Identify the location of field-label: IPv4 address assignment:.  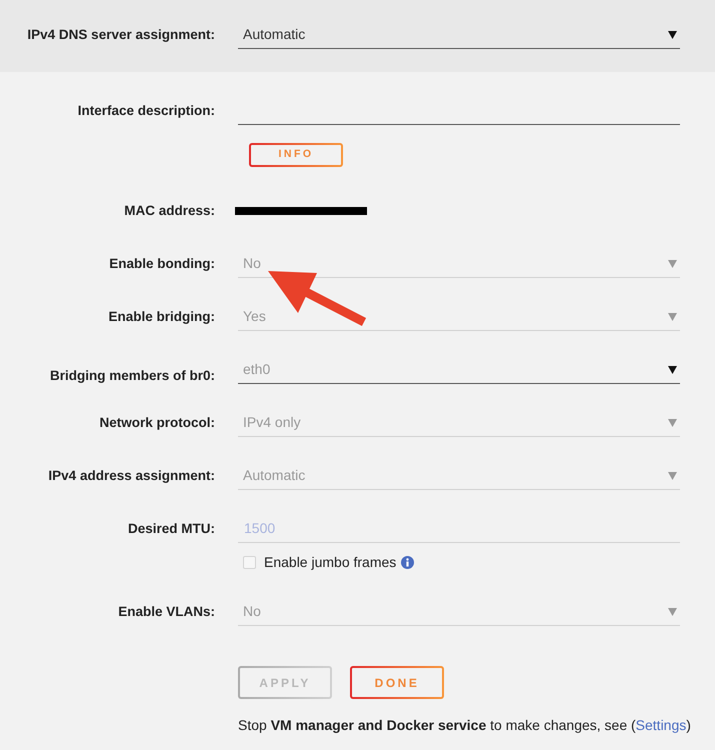
(131, 476).